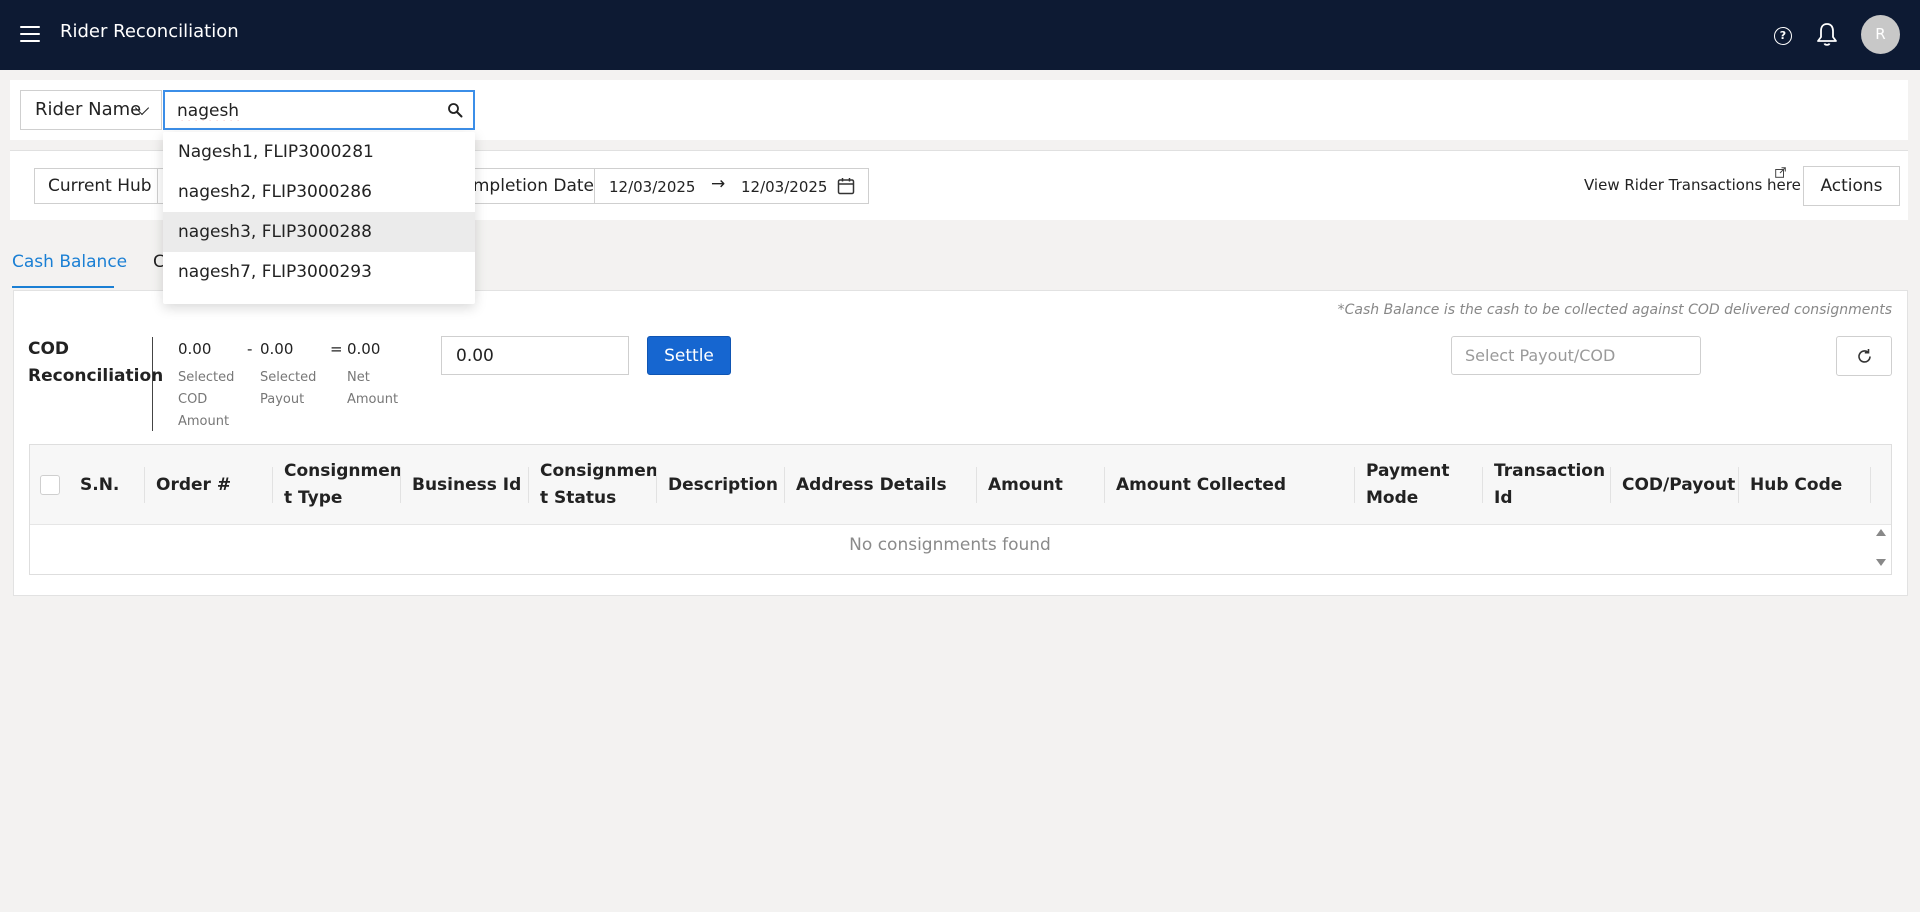 Image resolution: width=1920 pixels, height=912 pixels. What do you see at coordinates (882, 485) in the screenshot?
I see `column-header-address-details: Address Details` at bounding box center [882, 485].